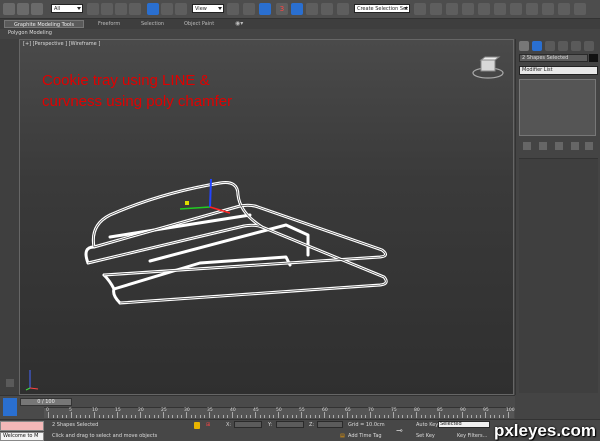  What do you see at coordinates (342, 436) in the screenshot?
I see `time-tag-icon: ▤` at bounding box center [342, 436].